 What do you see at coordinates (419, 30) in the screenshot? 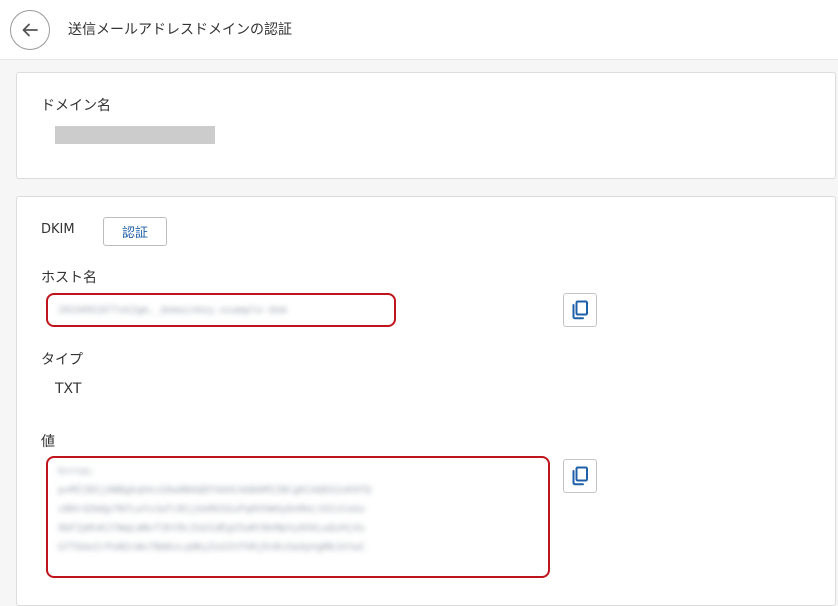
I see `page-header: 送信メールアドレスドメインの認証` at bounding box center [419, 30].